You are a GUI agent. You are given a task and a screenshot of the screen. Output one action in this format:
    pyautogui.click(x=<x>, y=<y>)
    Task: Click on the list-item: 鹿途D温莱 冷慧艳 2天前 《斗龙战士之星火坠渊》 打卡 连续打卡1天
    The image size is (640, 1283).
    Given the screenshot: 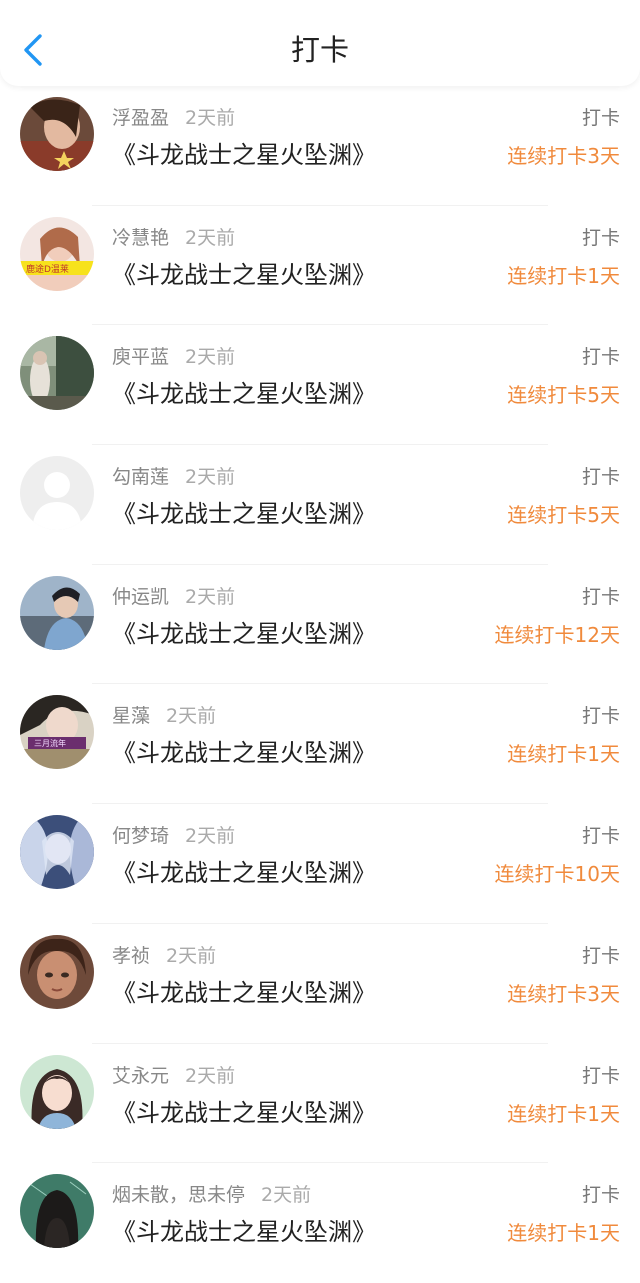 What is the action you would take?
    pyautogui.click(x=320, y=266)
    